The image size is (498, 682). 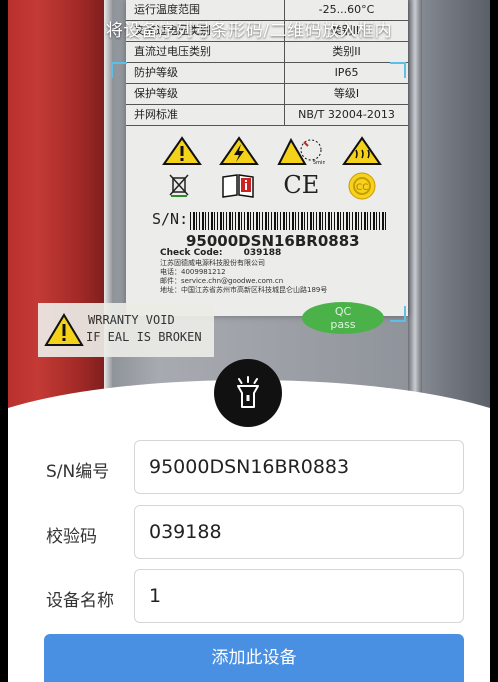 What do you see at coordinates (301, 151) in the screenshot?
I see `wait-time-icon: 5min` at bounding box center [301, 151].